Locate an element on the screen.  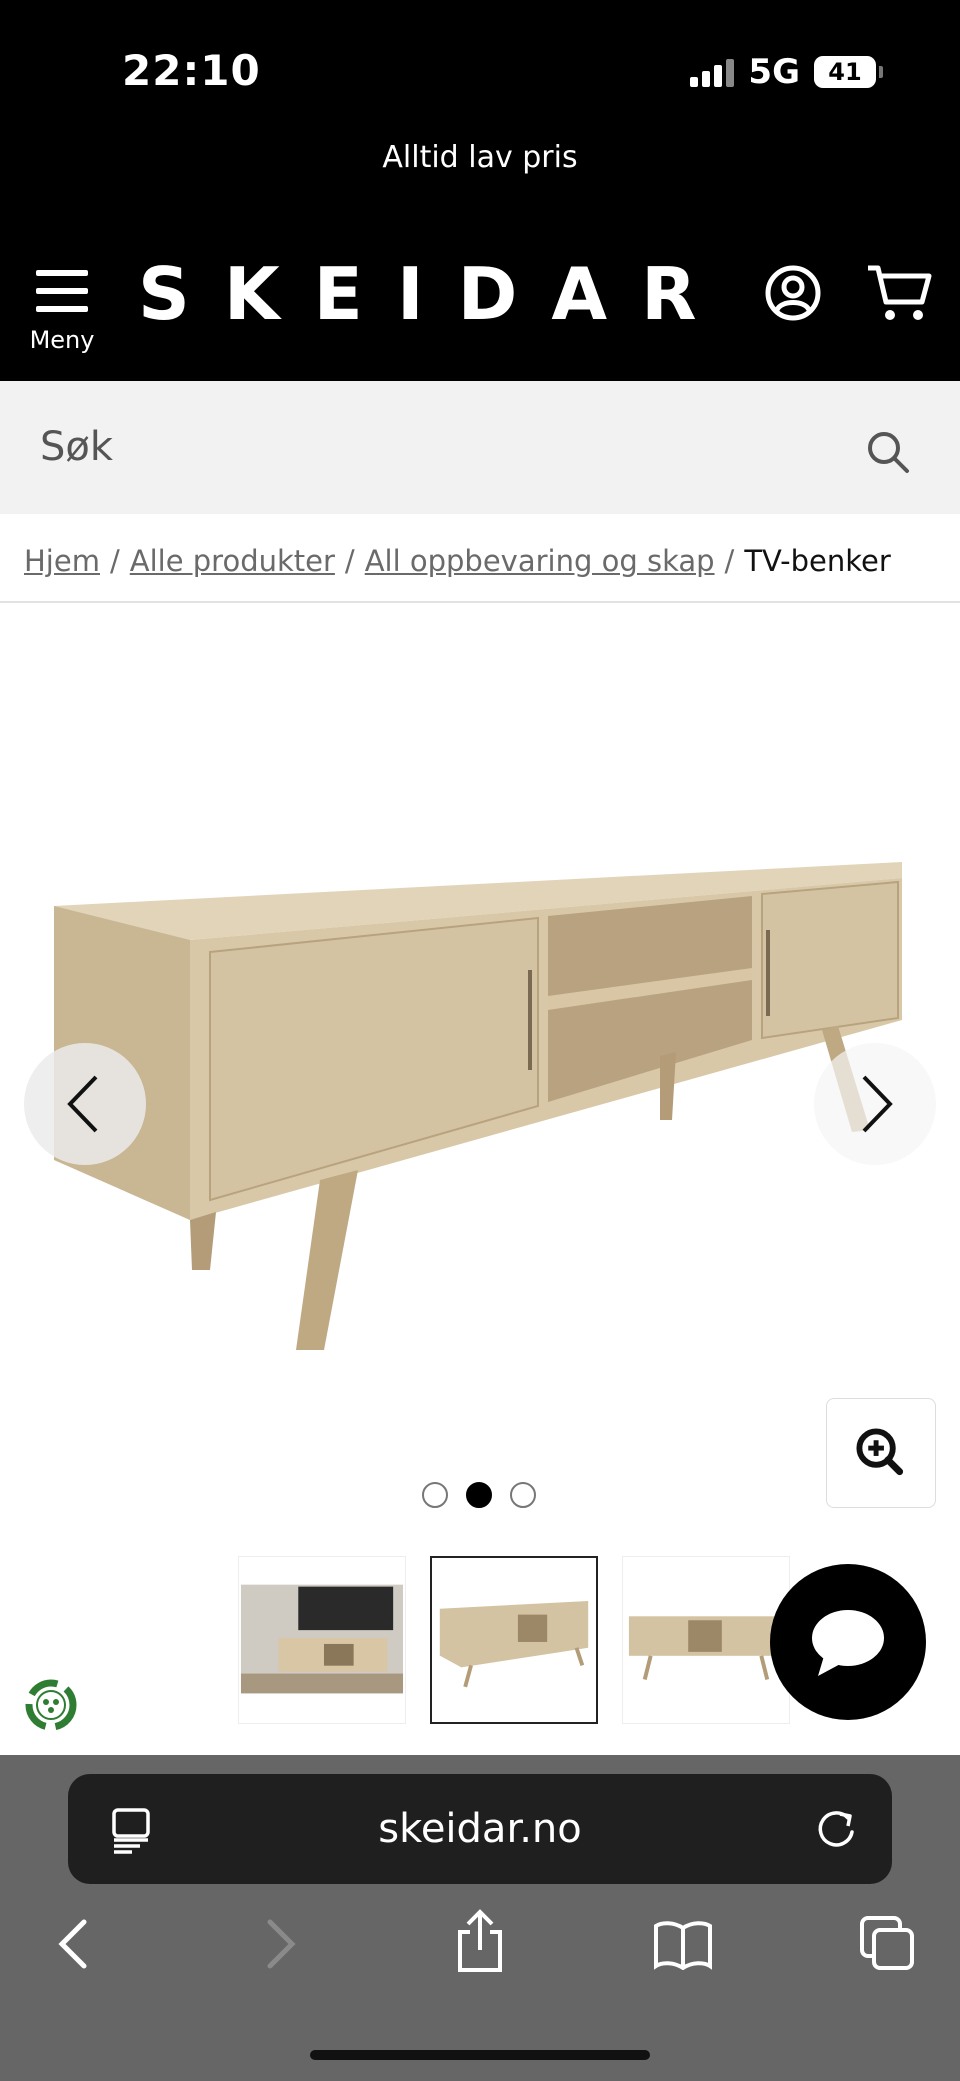
search-input is located at coordinates (440, 447).